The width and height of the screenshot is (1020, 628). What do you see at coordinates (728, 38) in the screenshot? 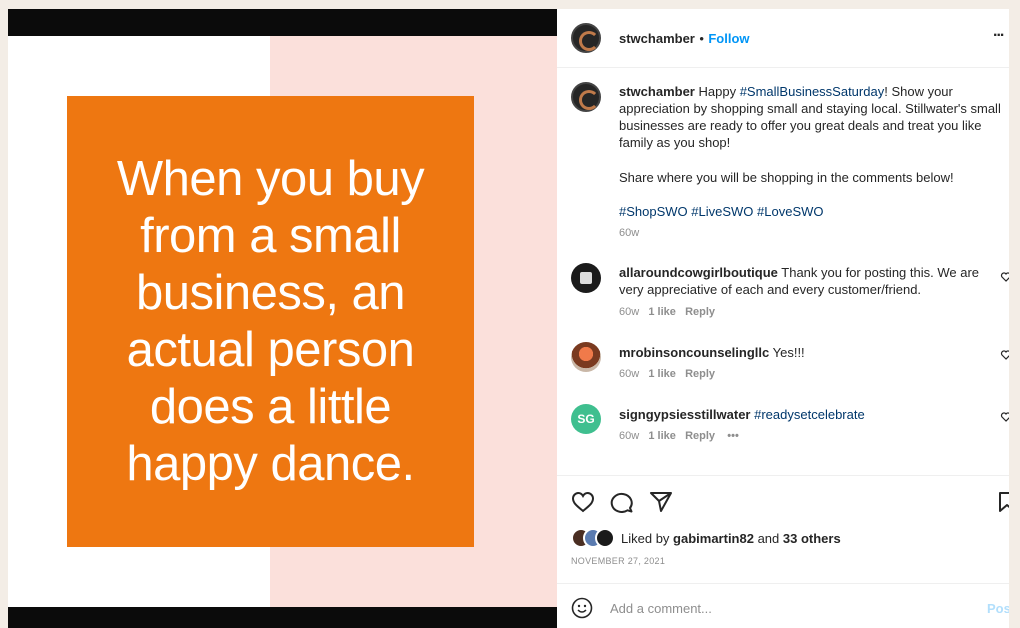
I see `follow-button: Follow` at bounding box center [728, 38].